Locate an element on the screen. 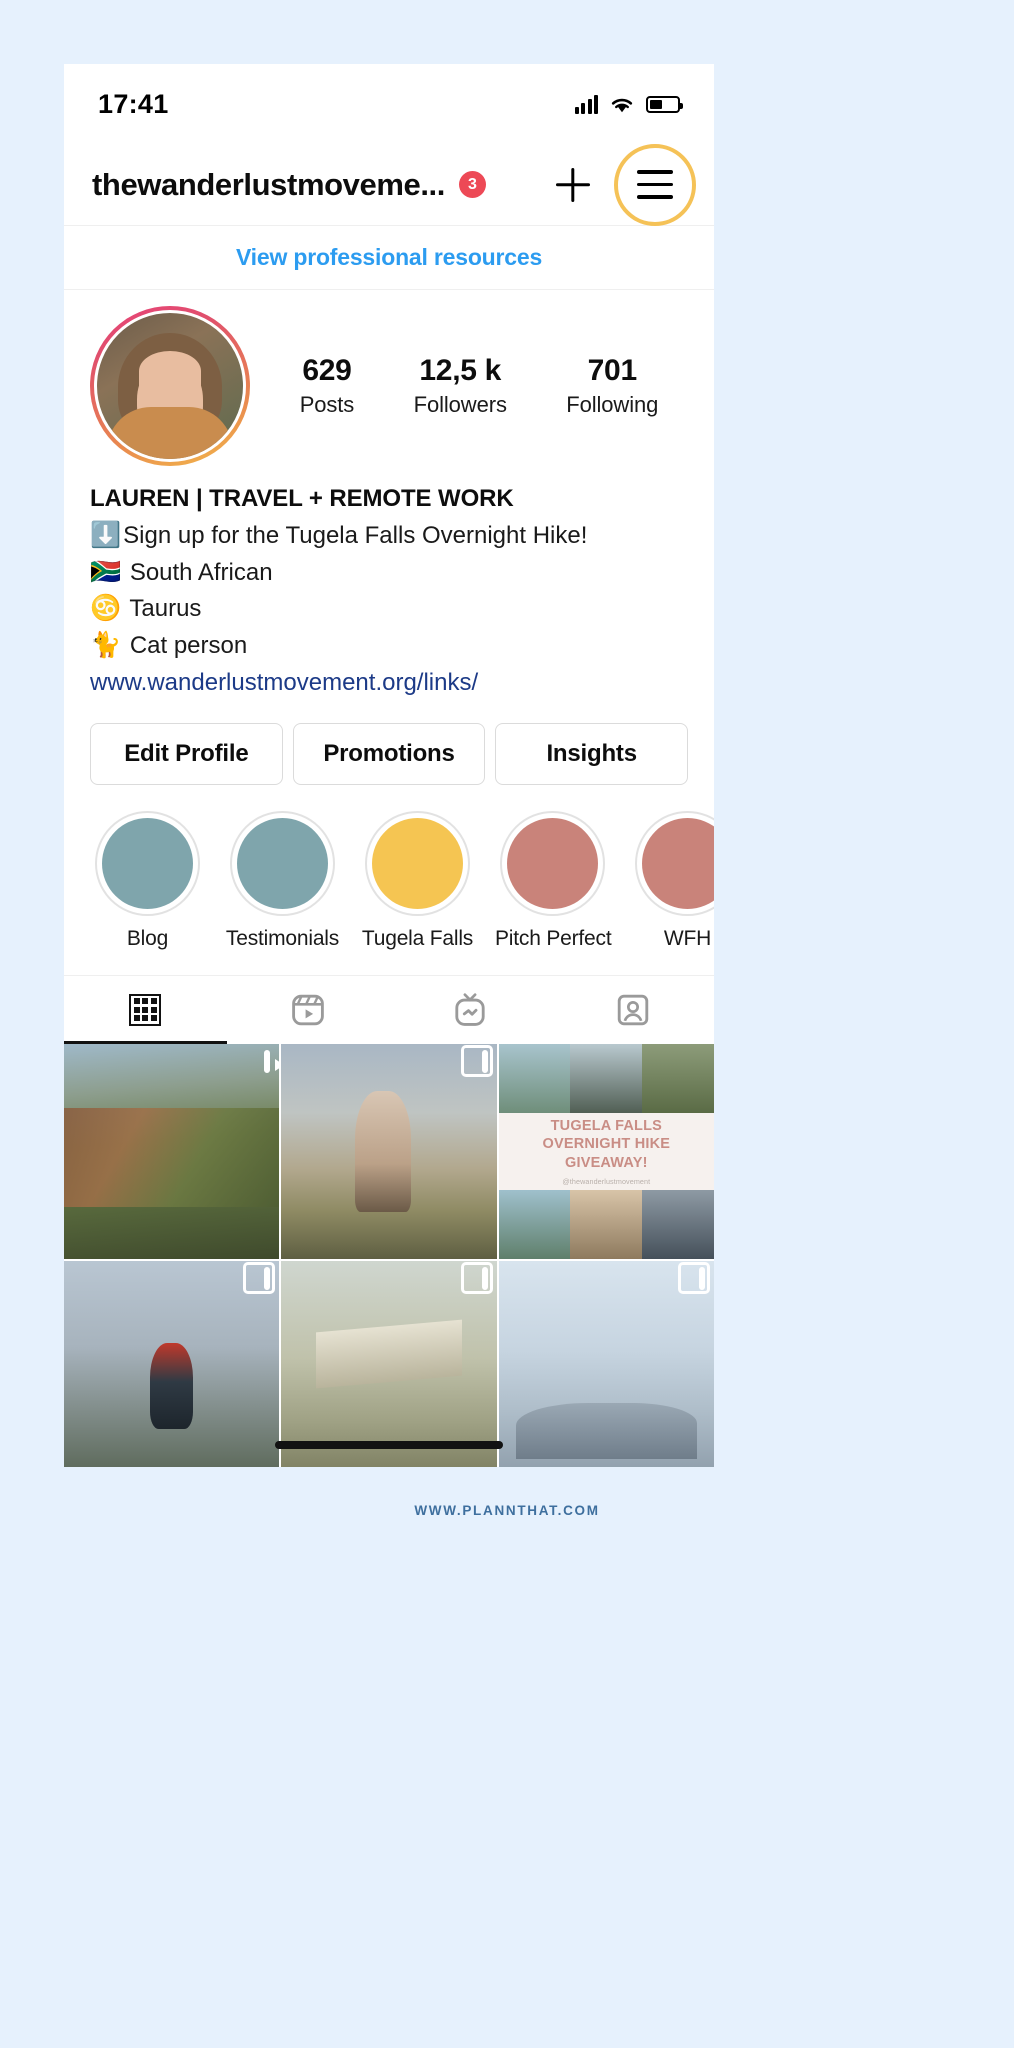 This screenshot has height=2048, width=1014. giveaway-handle: @thewanderlustmovement is located at coordinates (606, 1182).